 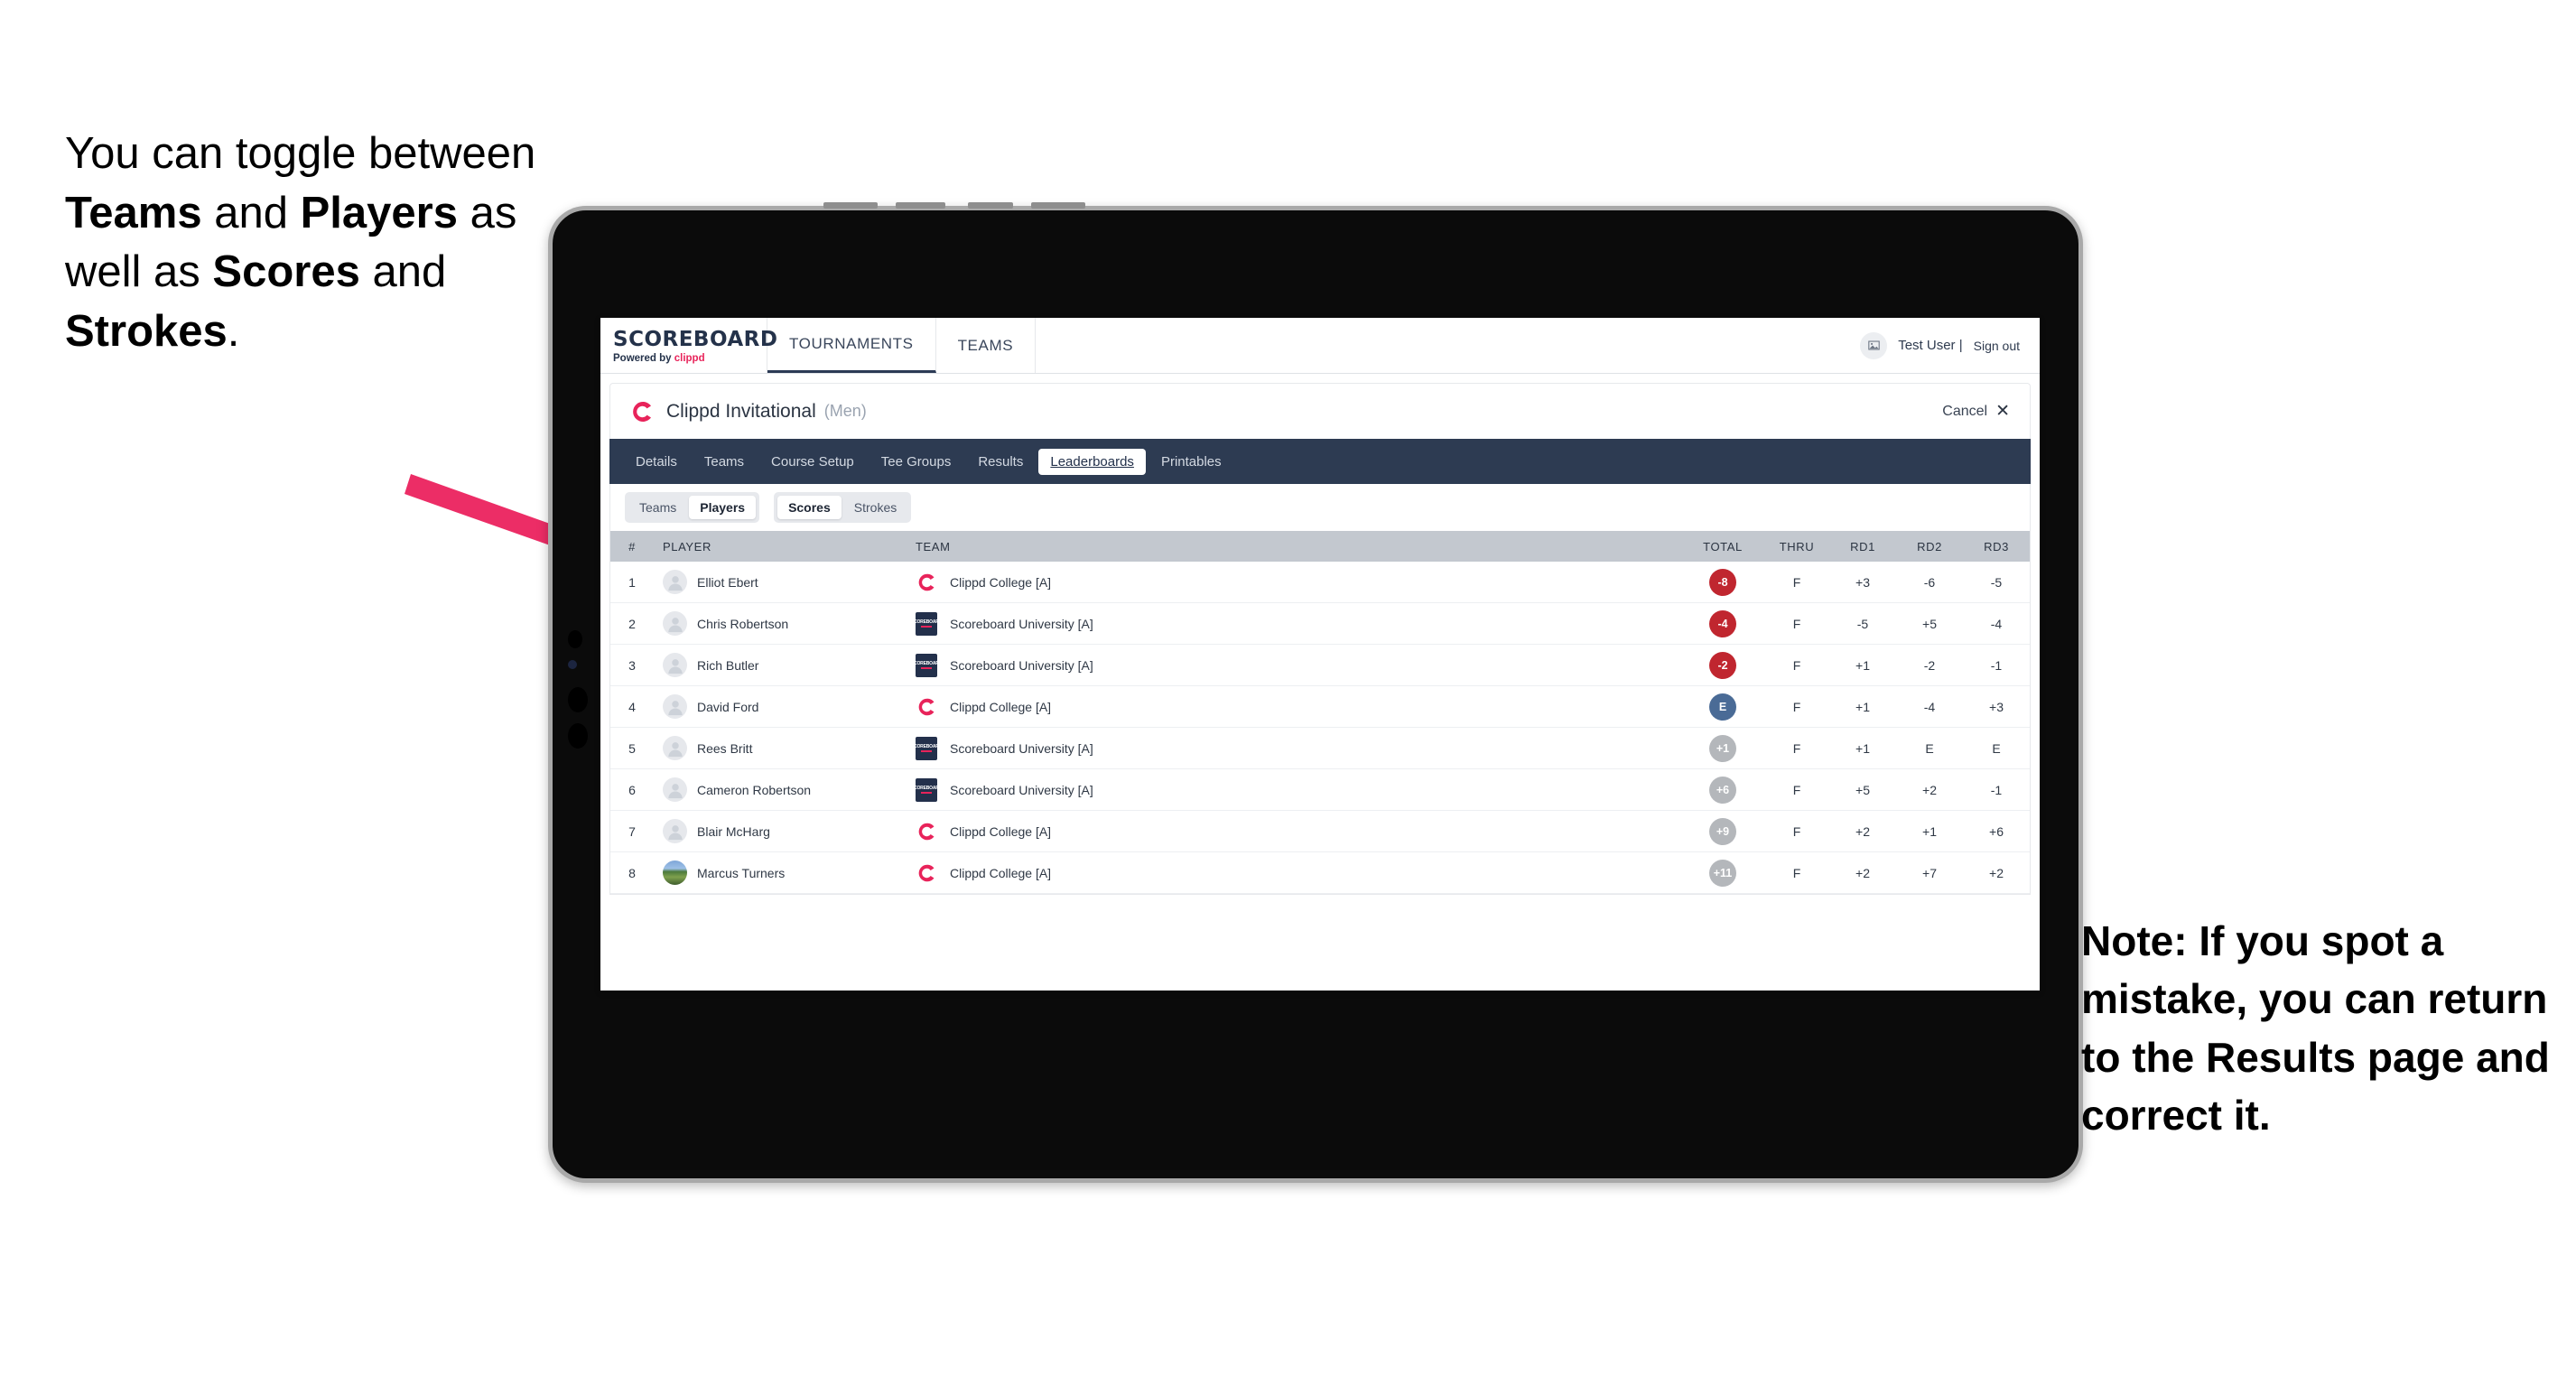 What do you see at coordinates (733, 831) in the screenshot?
I see `player-name: Blair McHarg` at bounding box center [733, 831].